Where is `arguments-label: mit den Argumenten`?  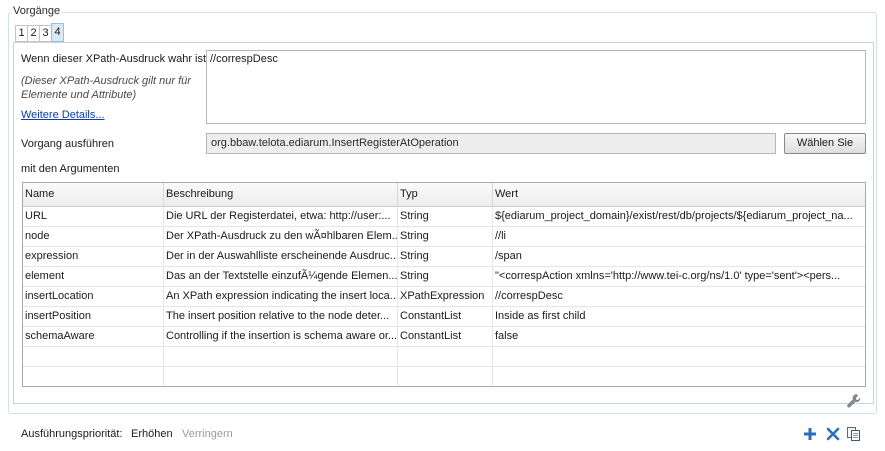
arguments-label: mit den Argumenten is located at coordinates (70, 169).